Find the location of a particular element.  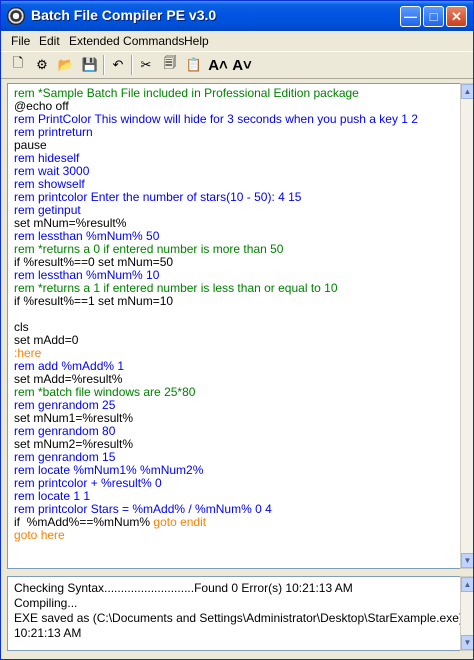

copy-button: 🗐 is located at coordinates (170, 65).